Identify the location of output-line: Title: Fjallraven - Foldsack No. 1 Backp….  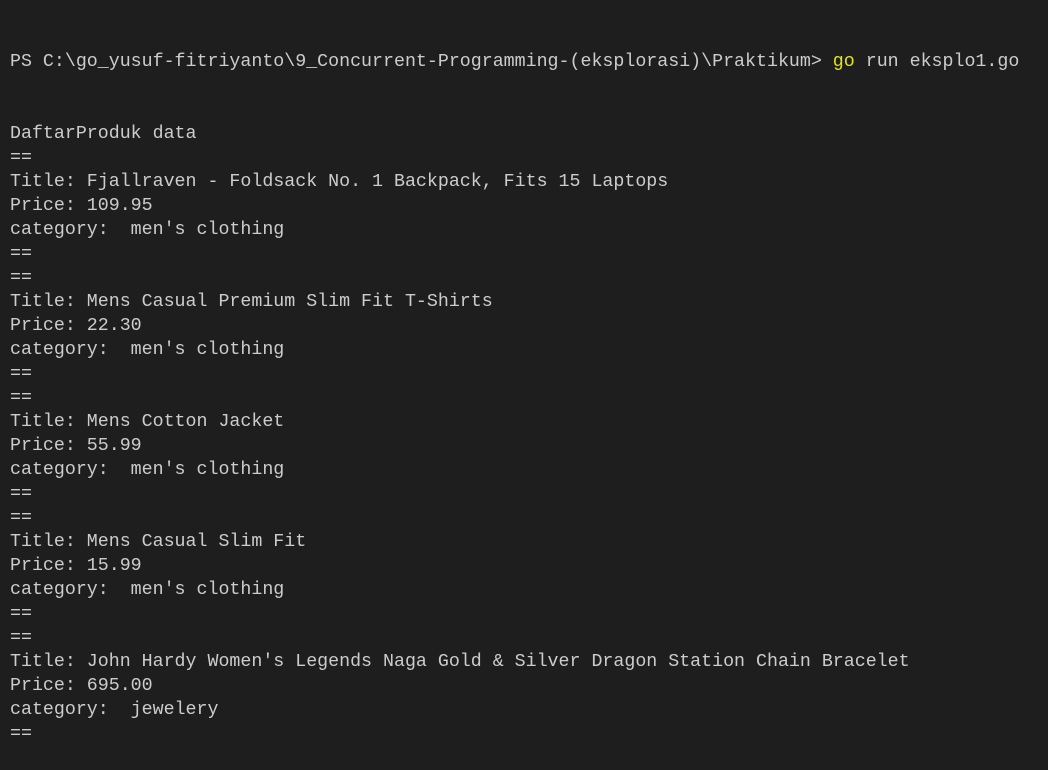
(339, 182).